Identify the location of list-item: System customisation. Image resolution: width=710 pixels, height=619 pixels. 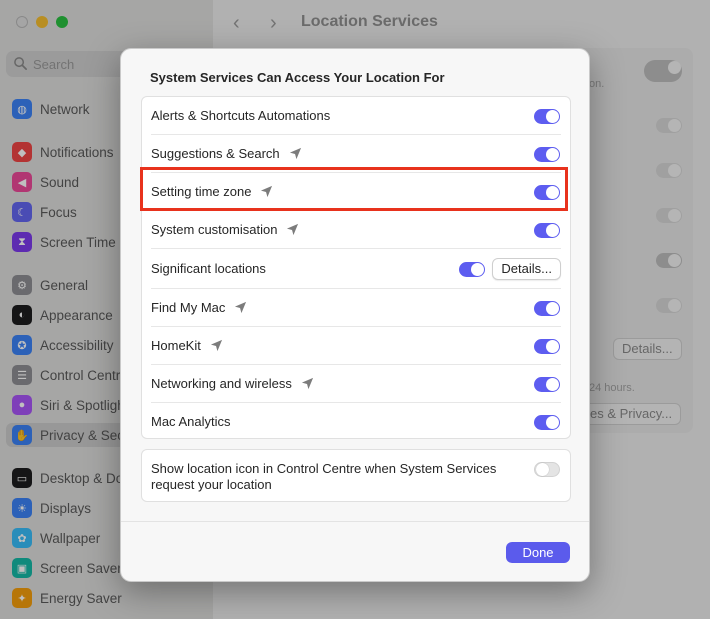
(356, 230).